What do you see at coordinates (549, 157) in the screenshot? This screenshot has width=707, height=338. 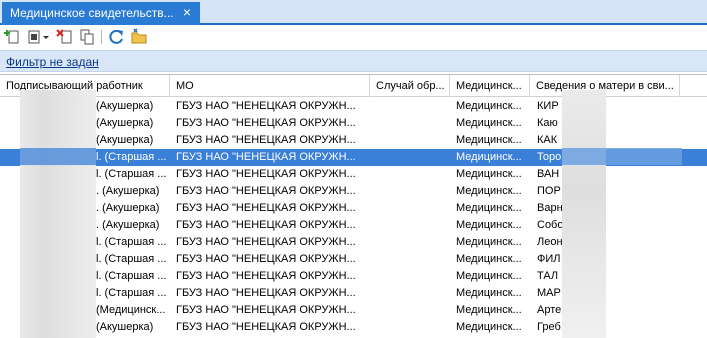 I see `cell-mother: Торо` at bounding box center [549, 157].